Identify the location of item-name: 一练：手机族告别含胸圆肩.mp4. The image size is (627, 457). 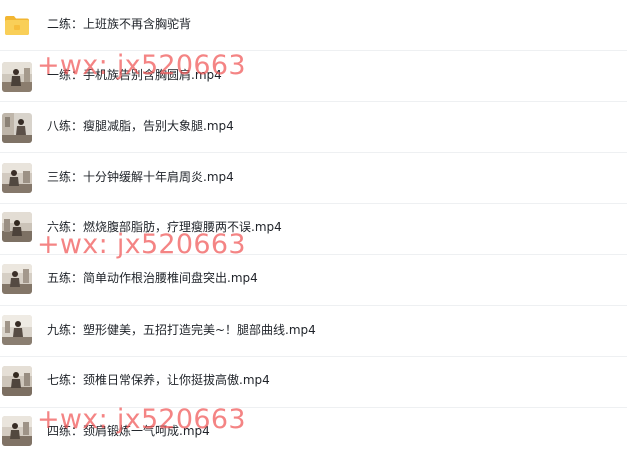
(134, 75).